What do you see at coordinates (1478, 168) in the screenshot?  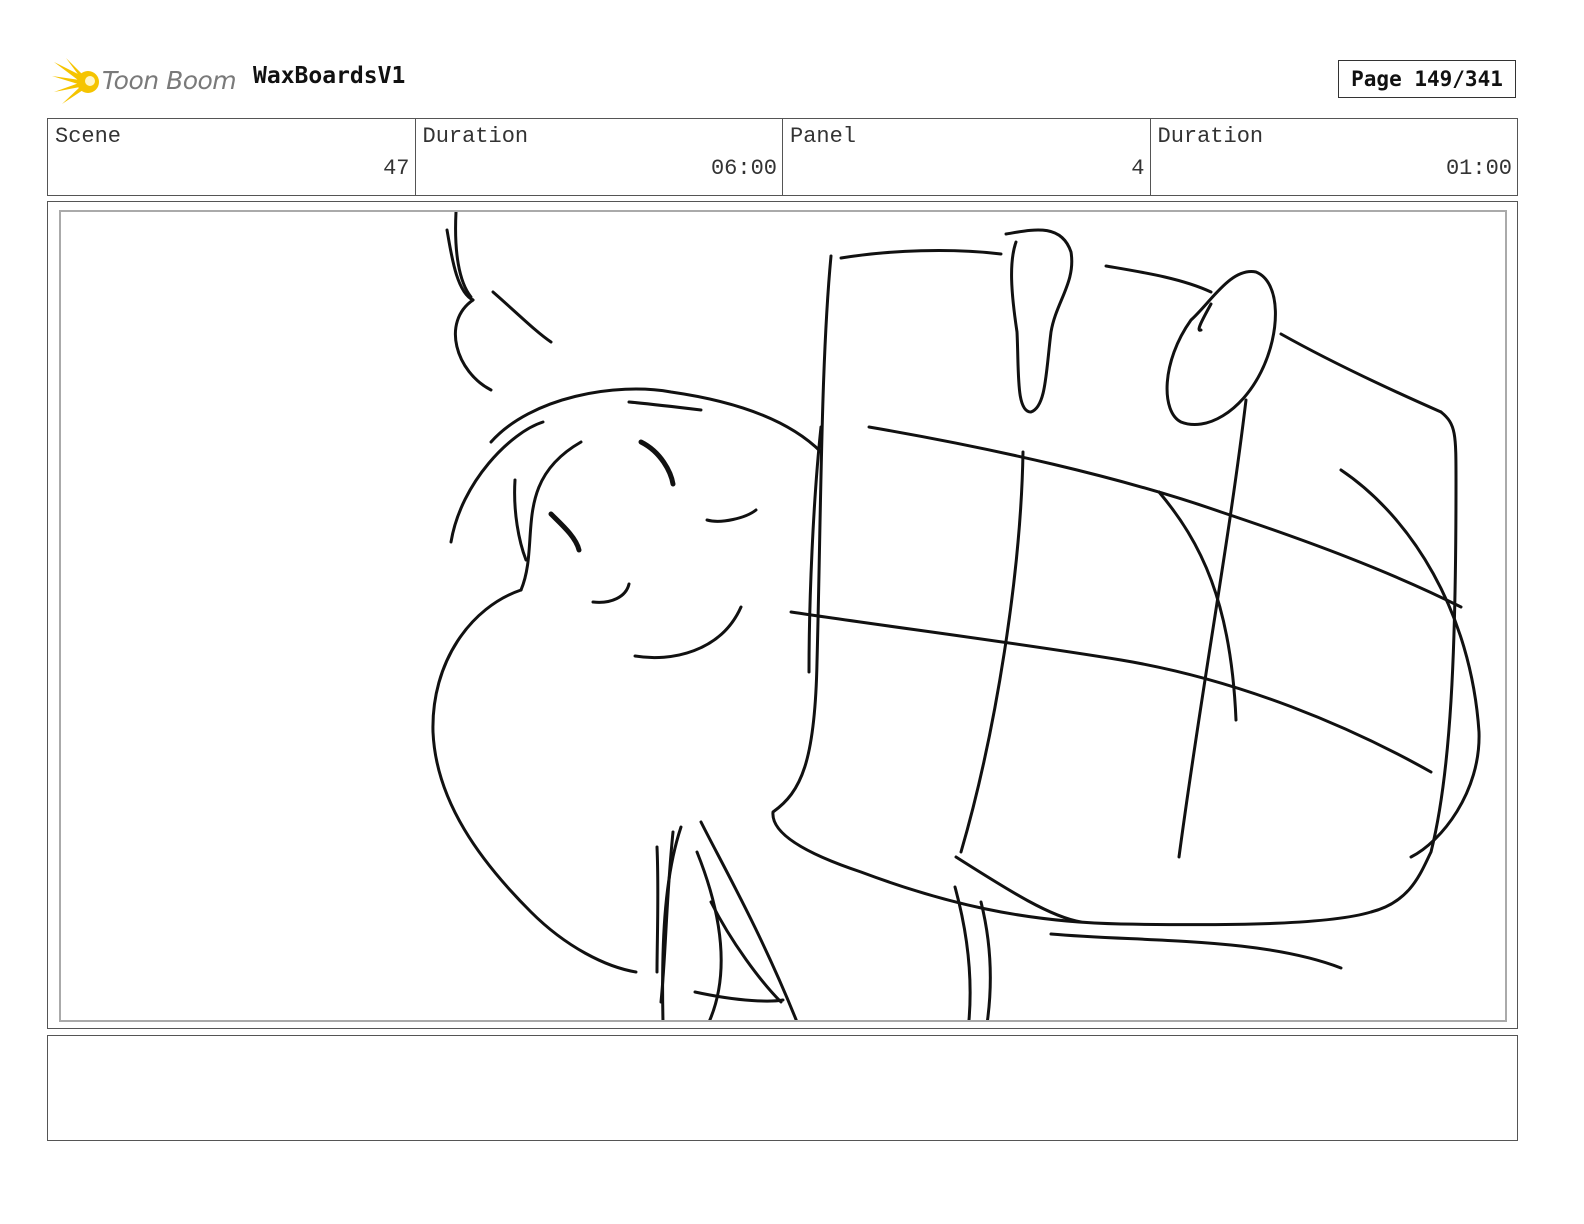 I see `panel-duration-value: 01:00` at bounding box center [1478, 168].